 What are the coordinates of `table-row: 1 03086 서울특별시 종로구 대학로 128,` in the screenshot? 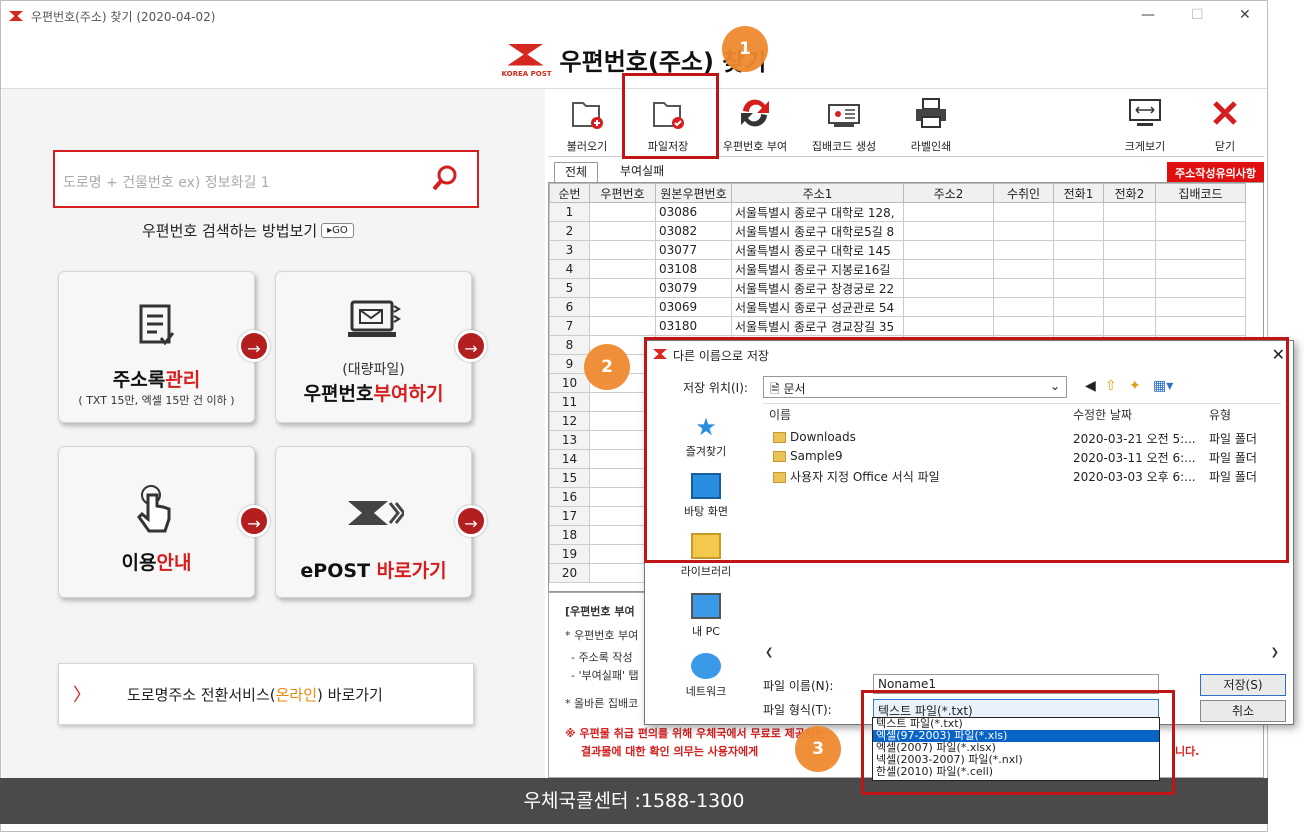 It's located at (897, 212).